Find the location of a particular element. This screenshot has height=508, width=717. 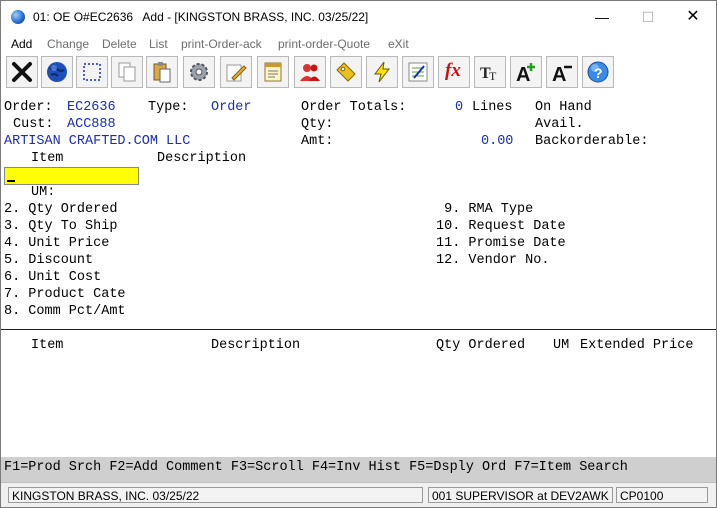

item-input is located at coordinates (71, 176).